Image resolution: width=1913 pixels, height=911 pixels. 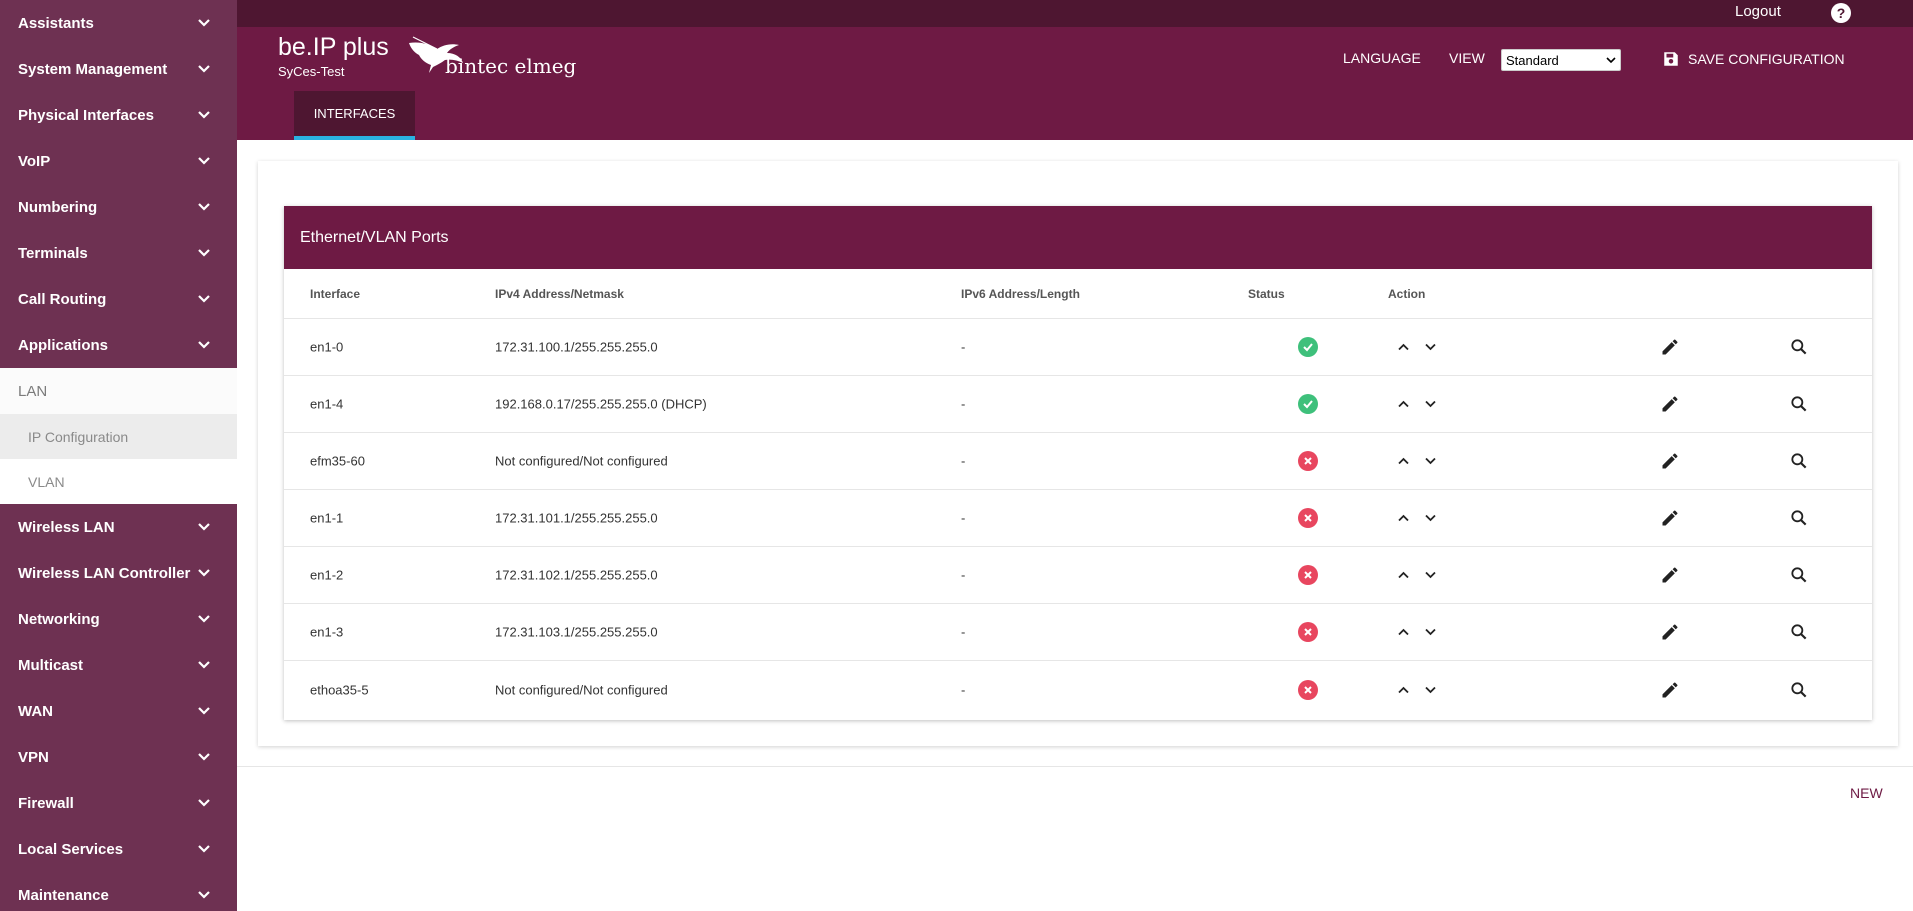 What do you see at coordinates (118, 803) in the screenshot?
I see `sidebar-item-firewall: Firewall` at bounding box center [118, 803].